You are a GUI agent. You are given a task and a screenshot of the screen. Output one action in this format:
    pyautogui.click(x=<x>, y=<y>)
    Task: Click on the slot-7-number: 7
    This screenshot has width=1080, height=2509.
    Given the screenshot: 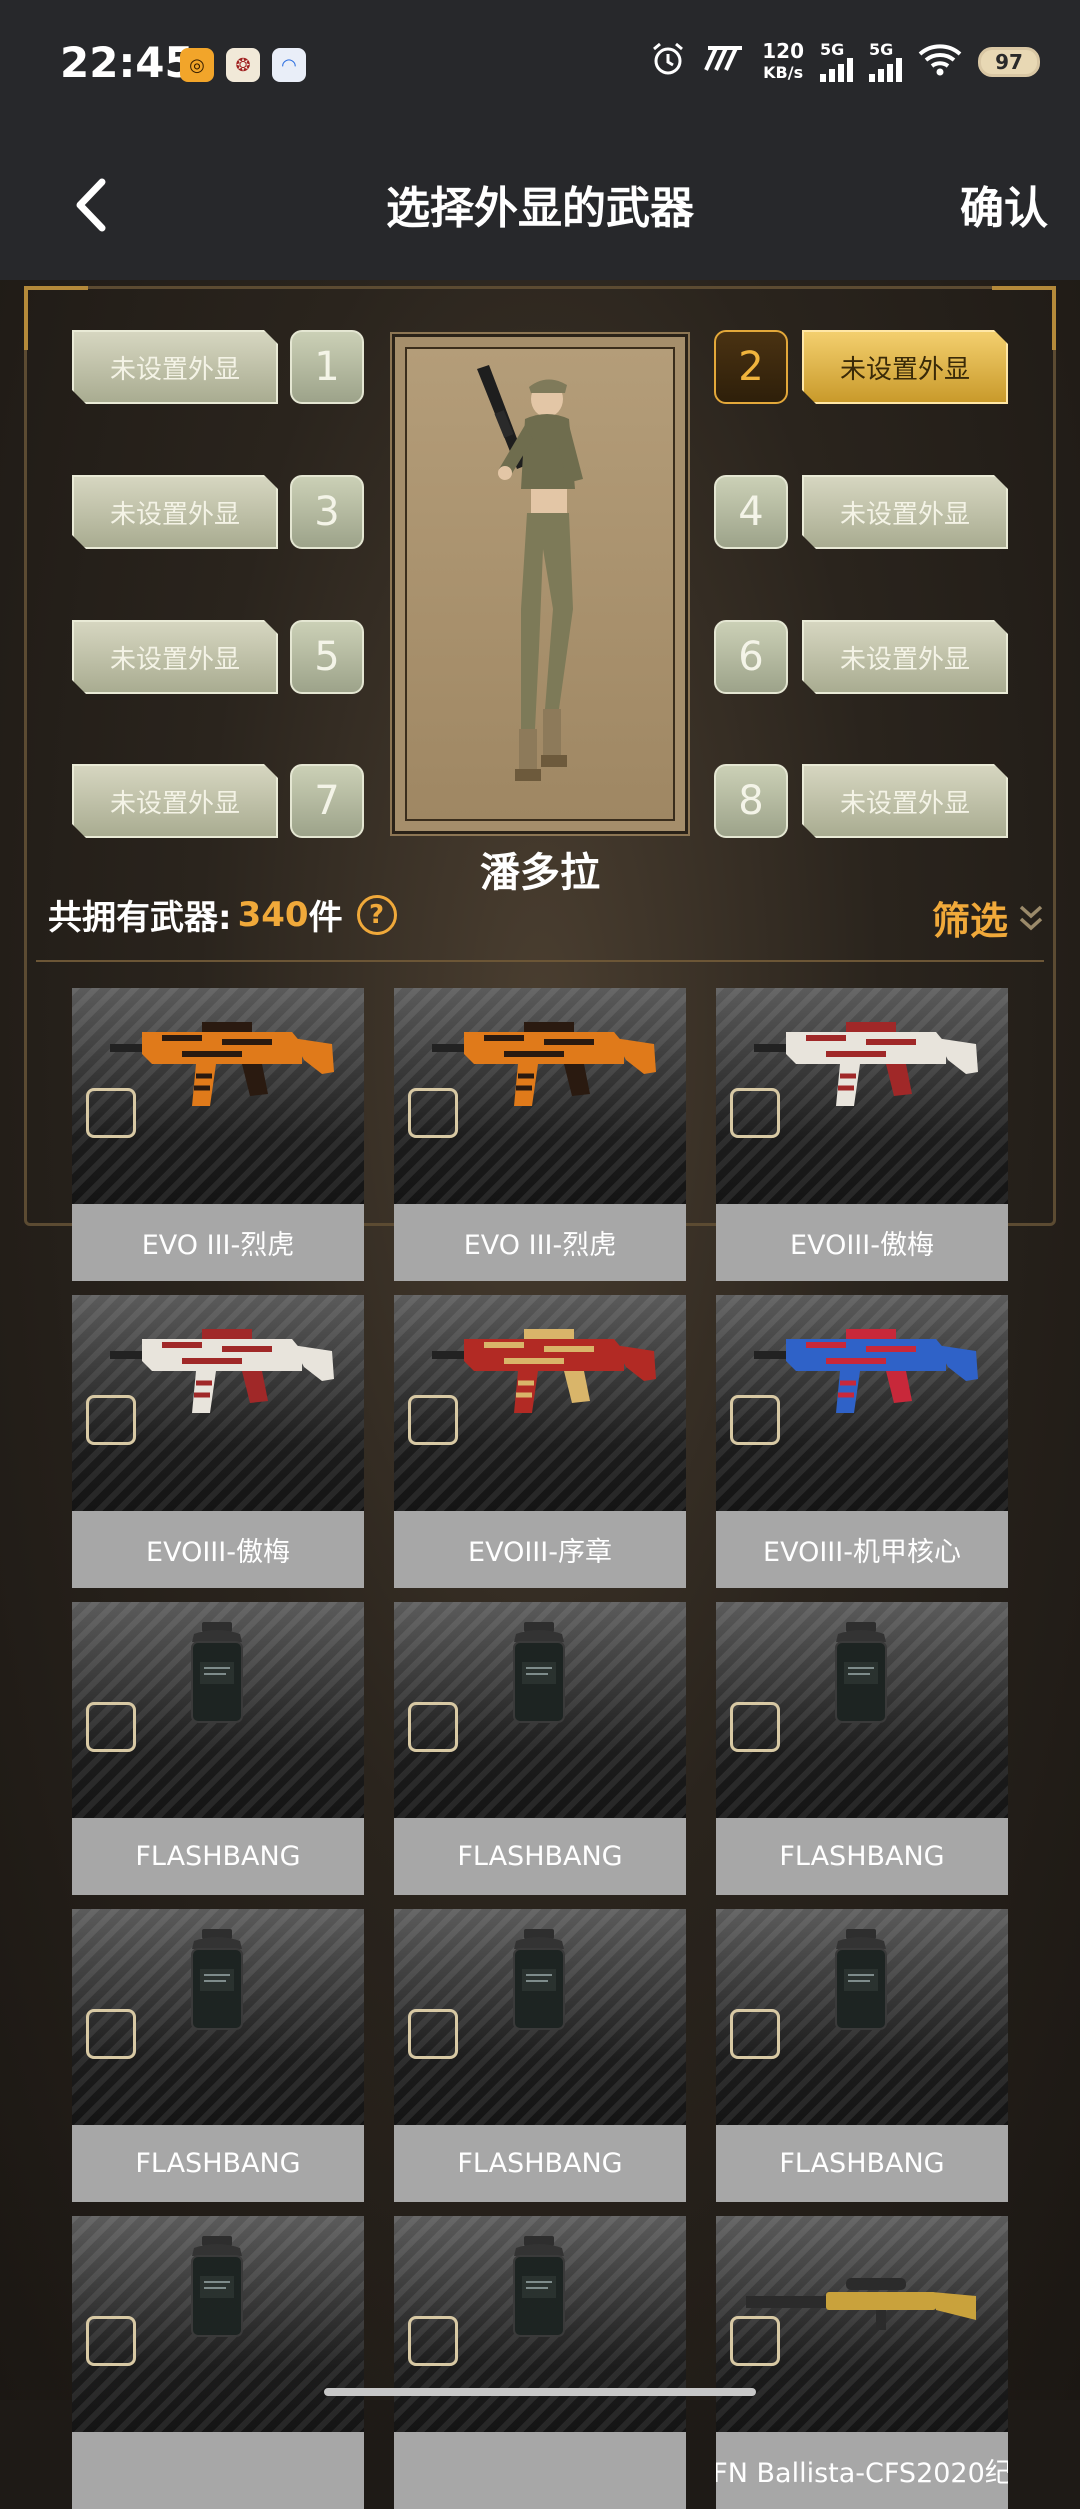 What is the action you would take?
    pyautogui.click(x=327, y=801)
    